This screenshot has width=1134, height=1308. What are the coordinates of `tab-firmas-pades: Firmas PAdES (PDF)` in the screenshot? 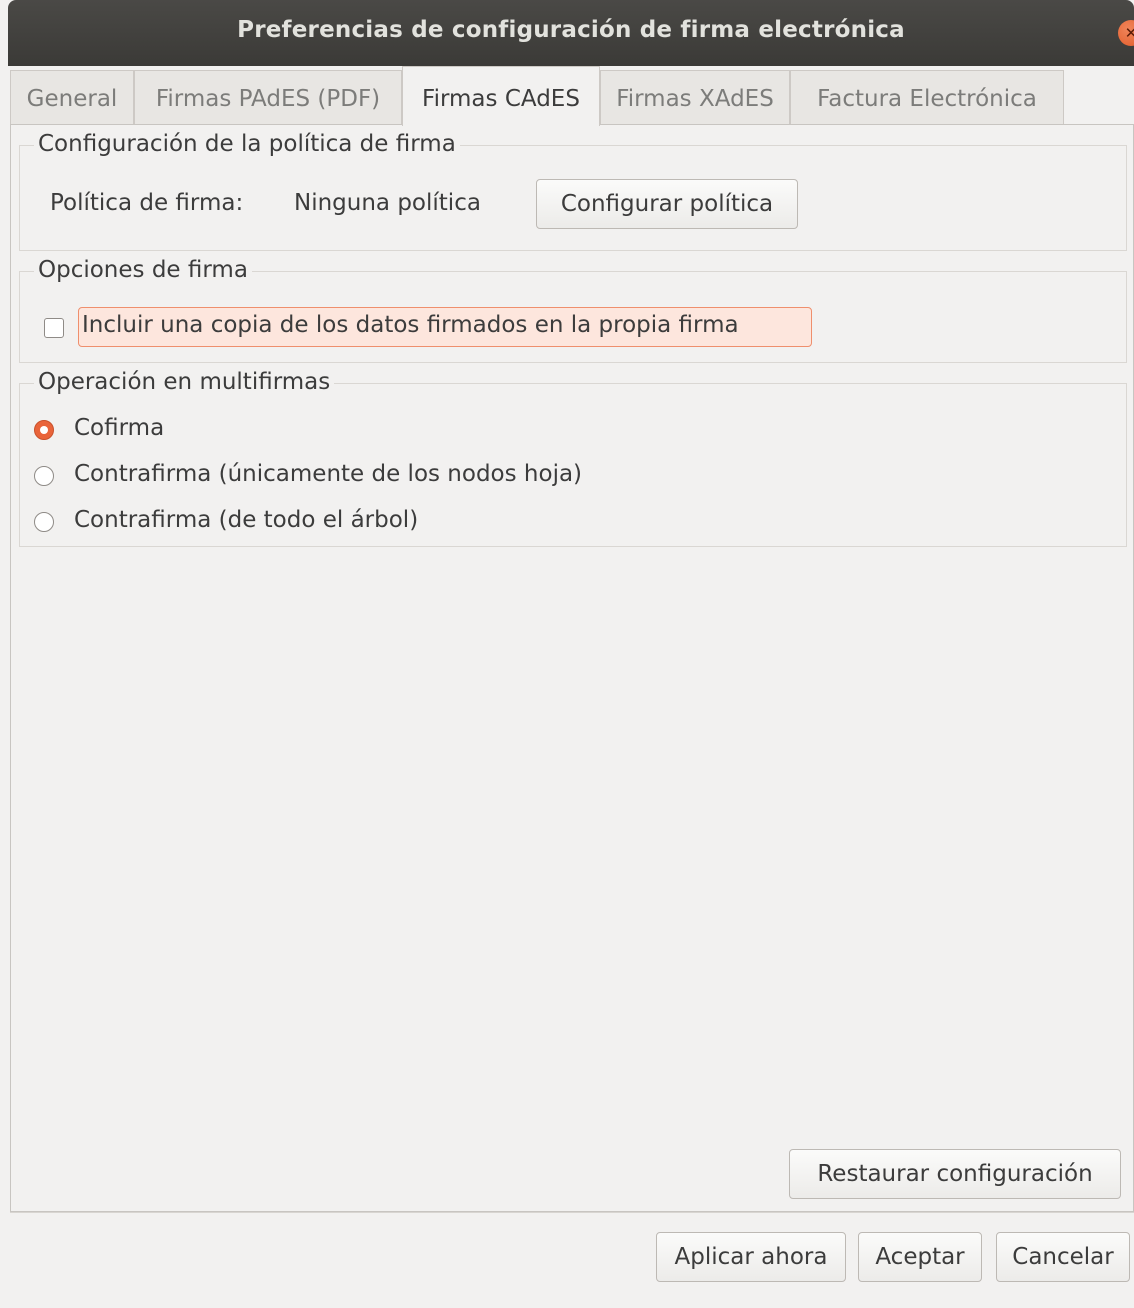 It's located at (268, 97).